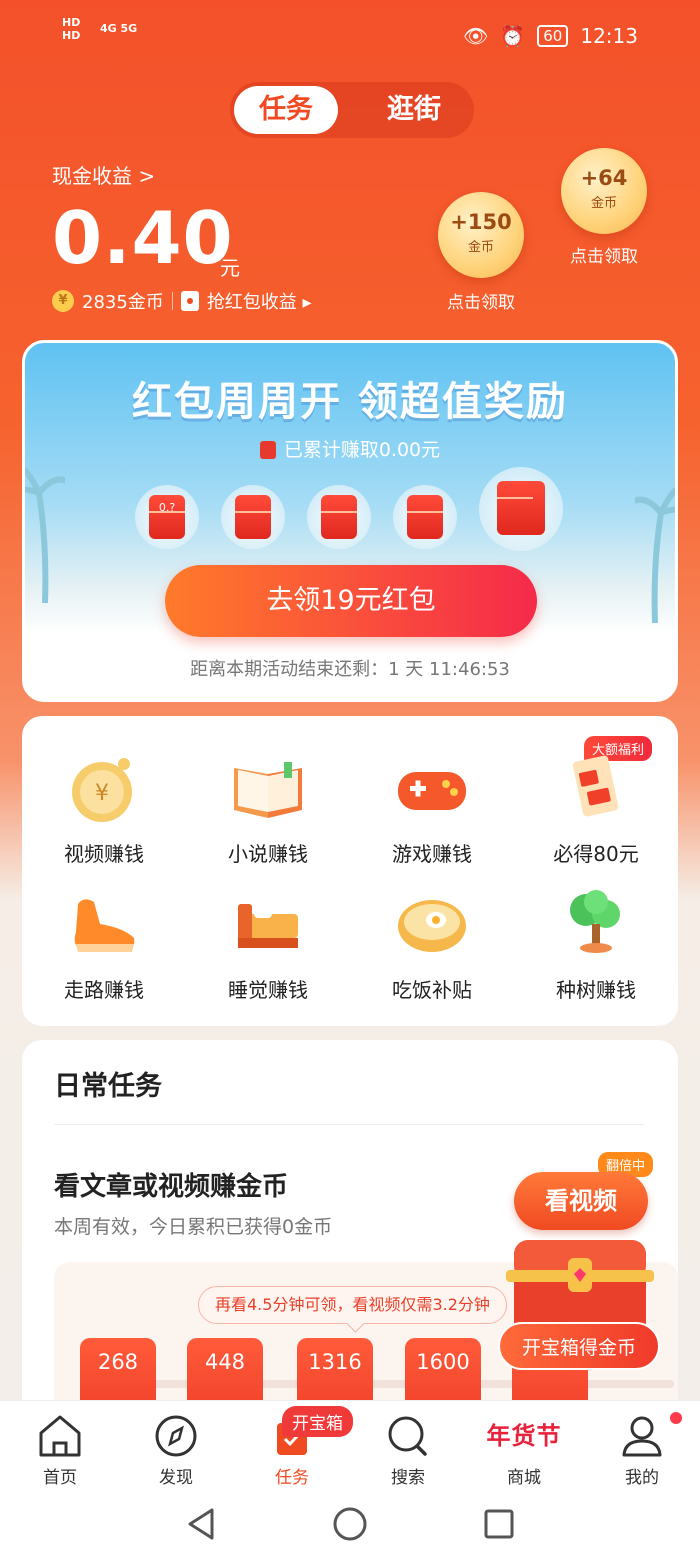  What do you see at coordinates (71, 29) in the screenshot?
I see `hd-indicator: HD HD` at bounding box center [71, 29].